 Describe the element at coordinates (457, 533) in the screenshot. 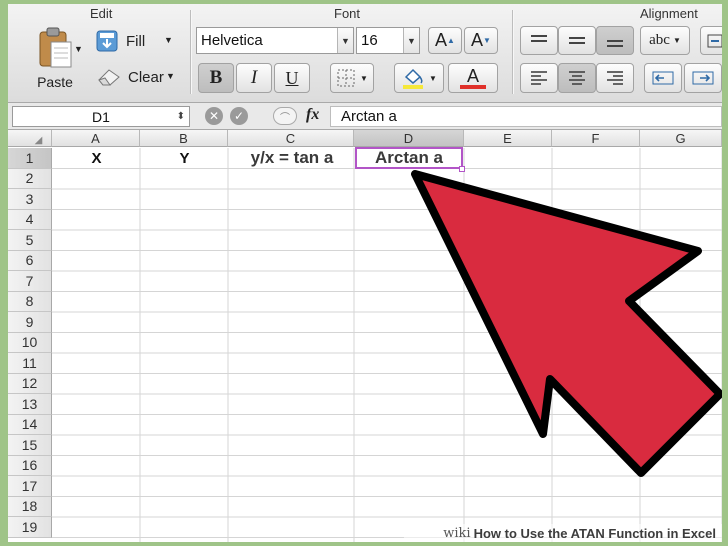

I see `watermark-brand: wiki` at that location.